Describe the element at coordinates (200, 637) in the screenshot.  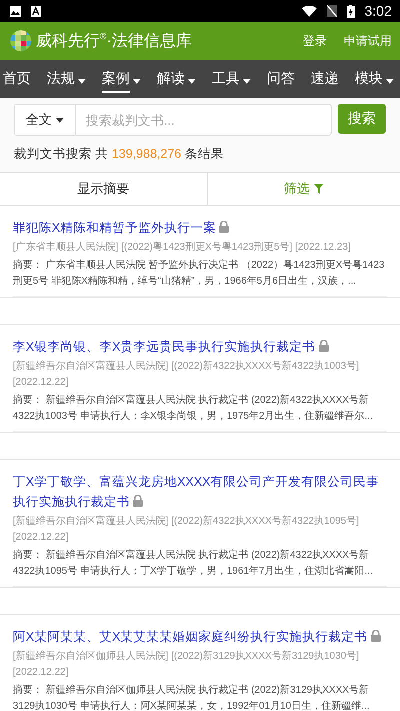
I see `result-title: 阿X某阿某某、艾X某艾某某婚姻家庭纠纷执行实施执行裁定书` at that location.